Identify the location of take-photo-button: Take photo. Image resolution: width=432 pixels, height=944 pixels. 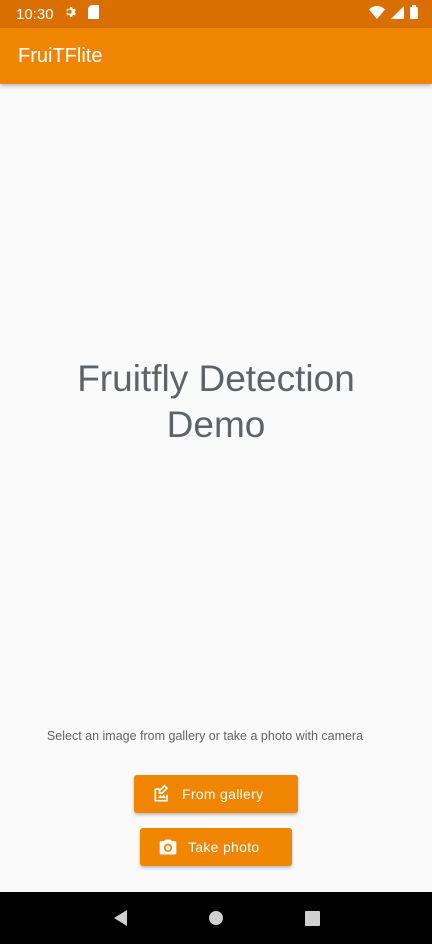
(216, 847).